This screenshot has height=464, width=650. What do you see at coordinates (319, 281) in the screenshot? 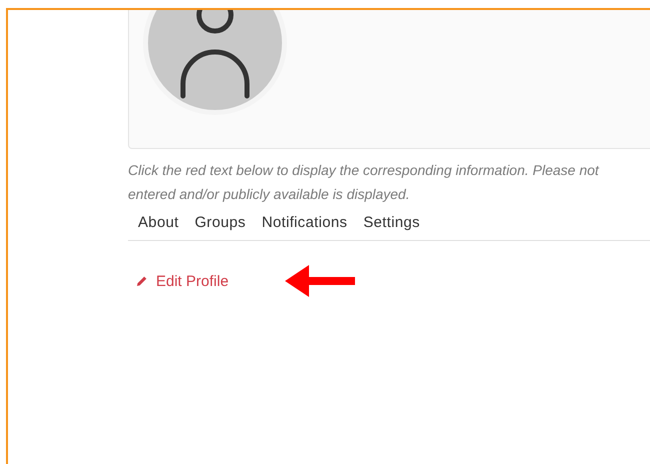
I see `arrow-icon` at bounding box center [319, 281].